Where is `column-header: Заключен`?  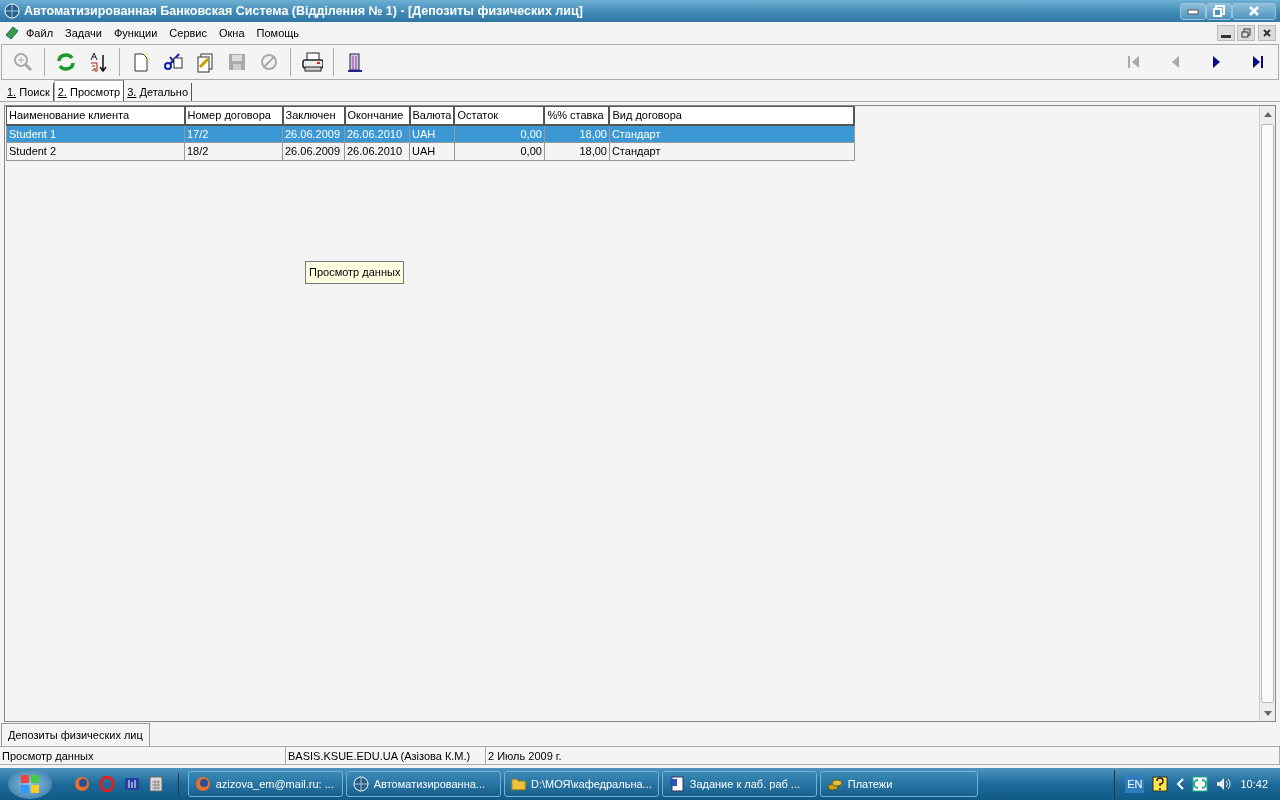
column-header: Заключен is located at coordinates (313, 115).